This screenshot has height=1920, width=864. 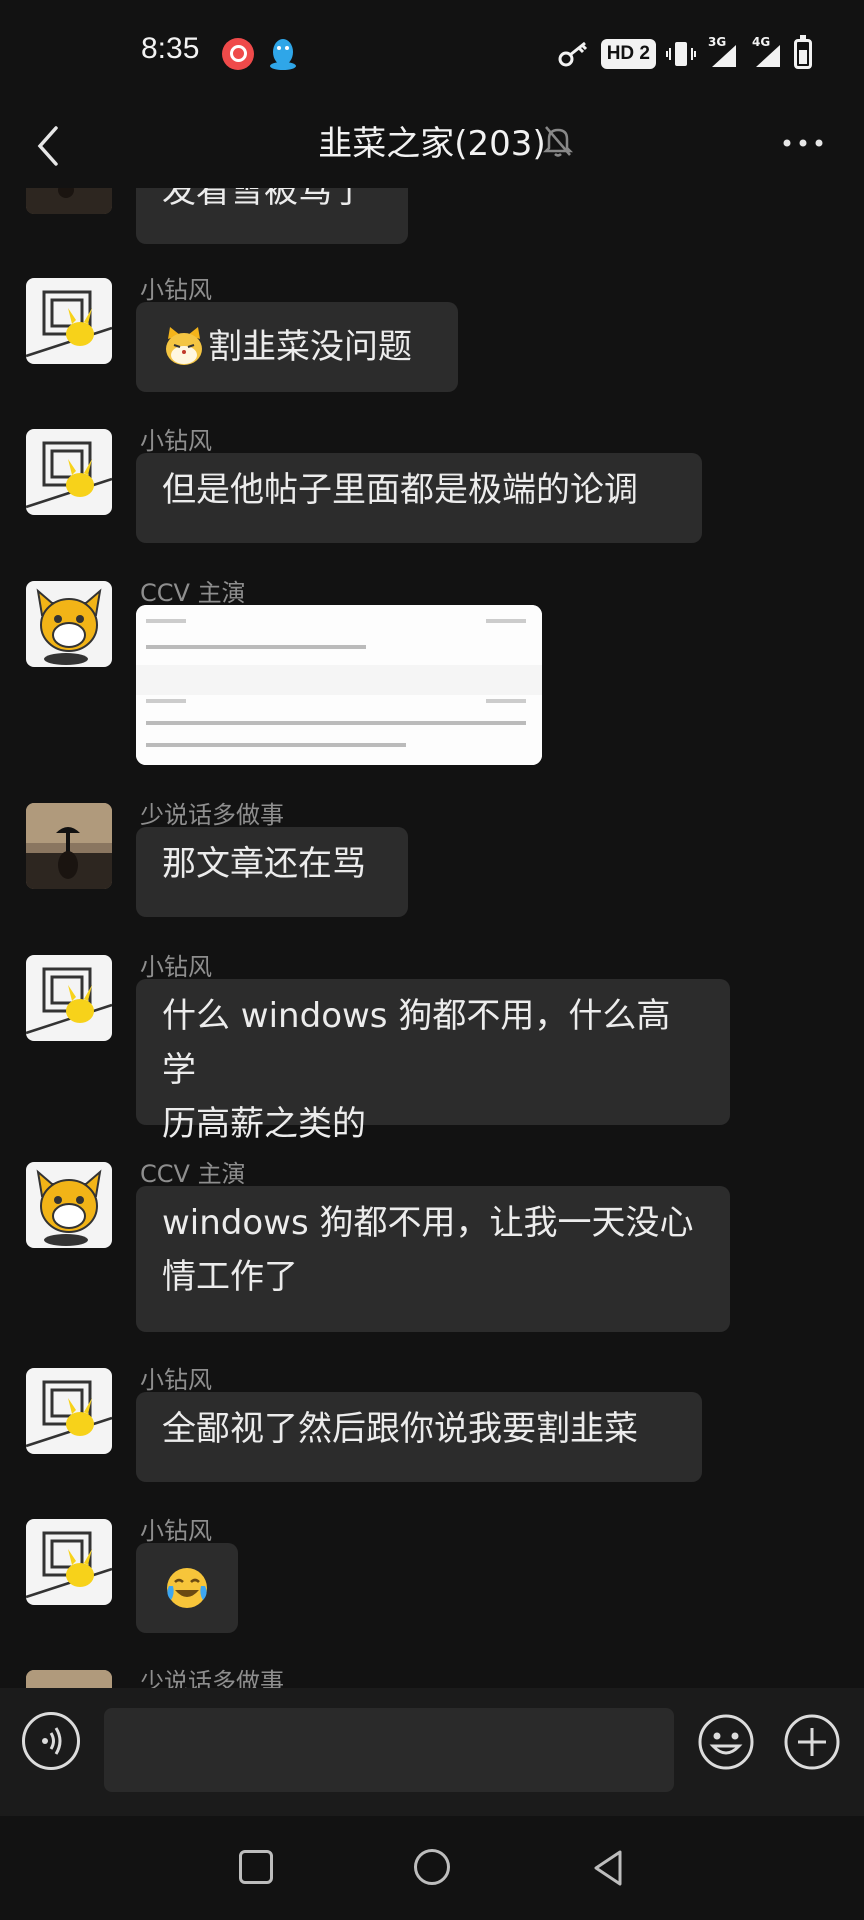 I want to click on qq-search-notification-icon, so click(x=238, y=54).